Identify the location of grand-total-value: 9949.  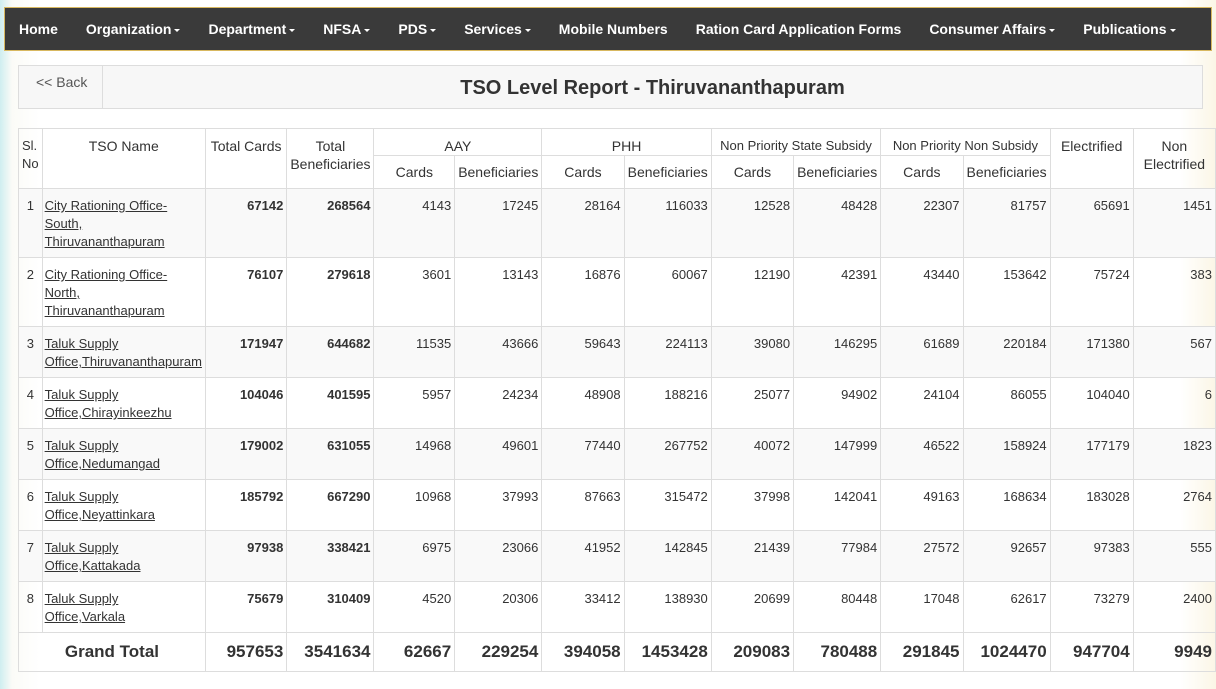
(1174, 652).